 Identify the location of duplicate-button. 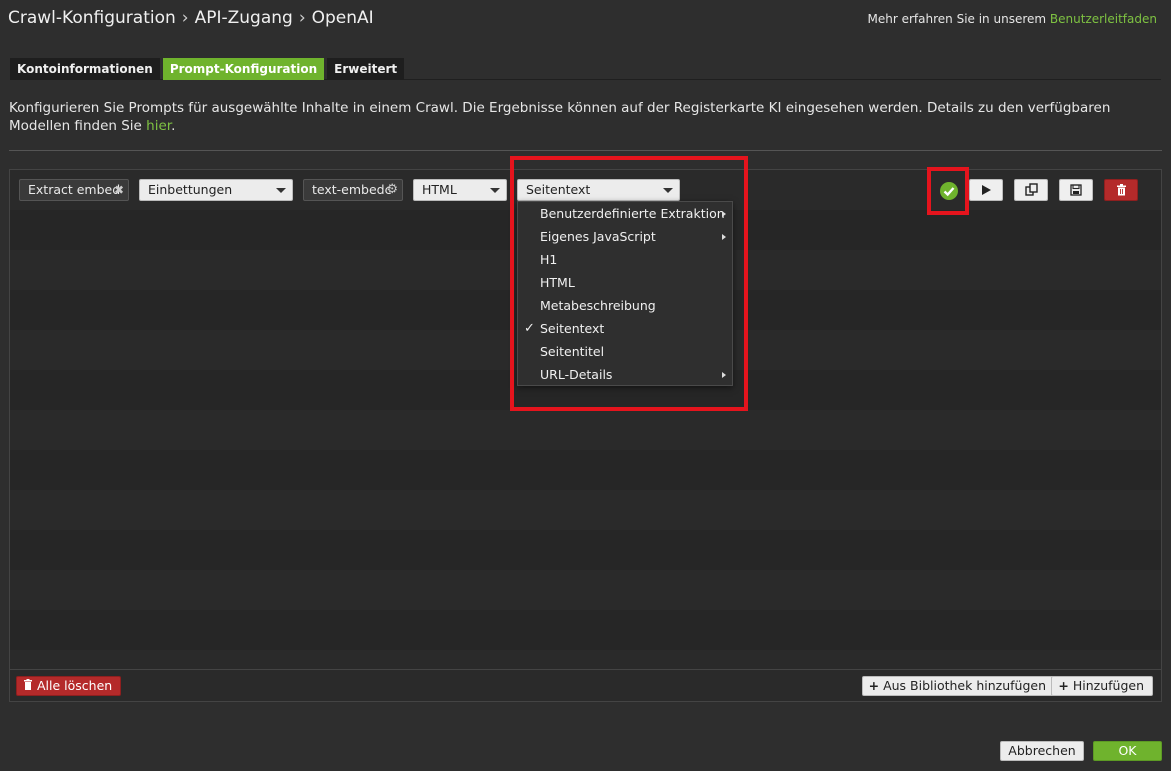
(1031, 190).